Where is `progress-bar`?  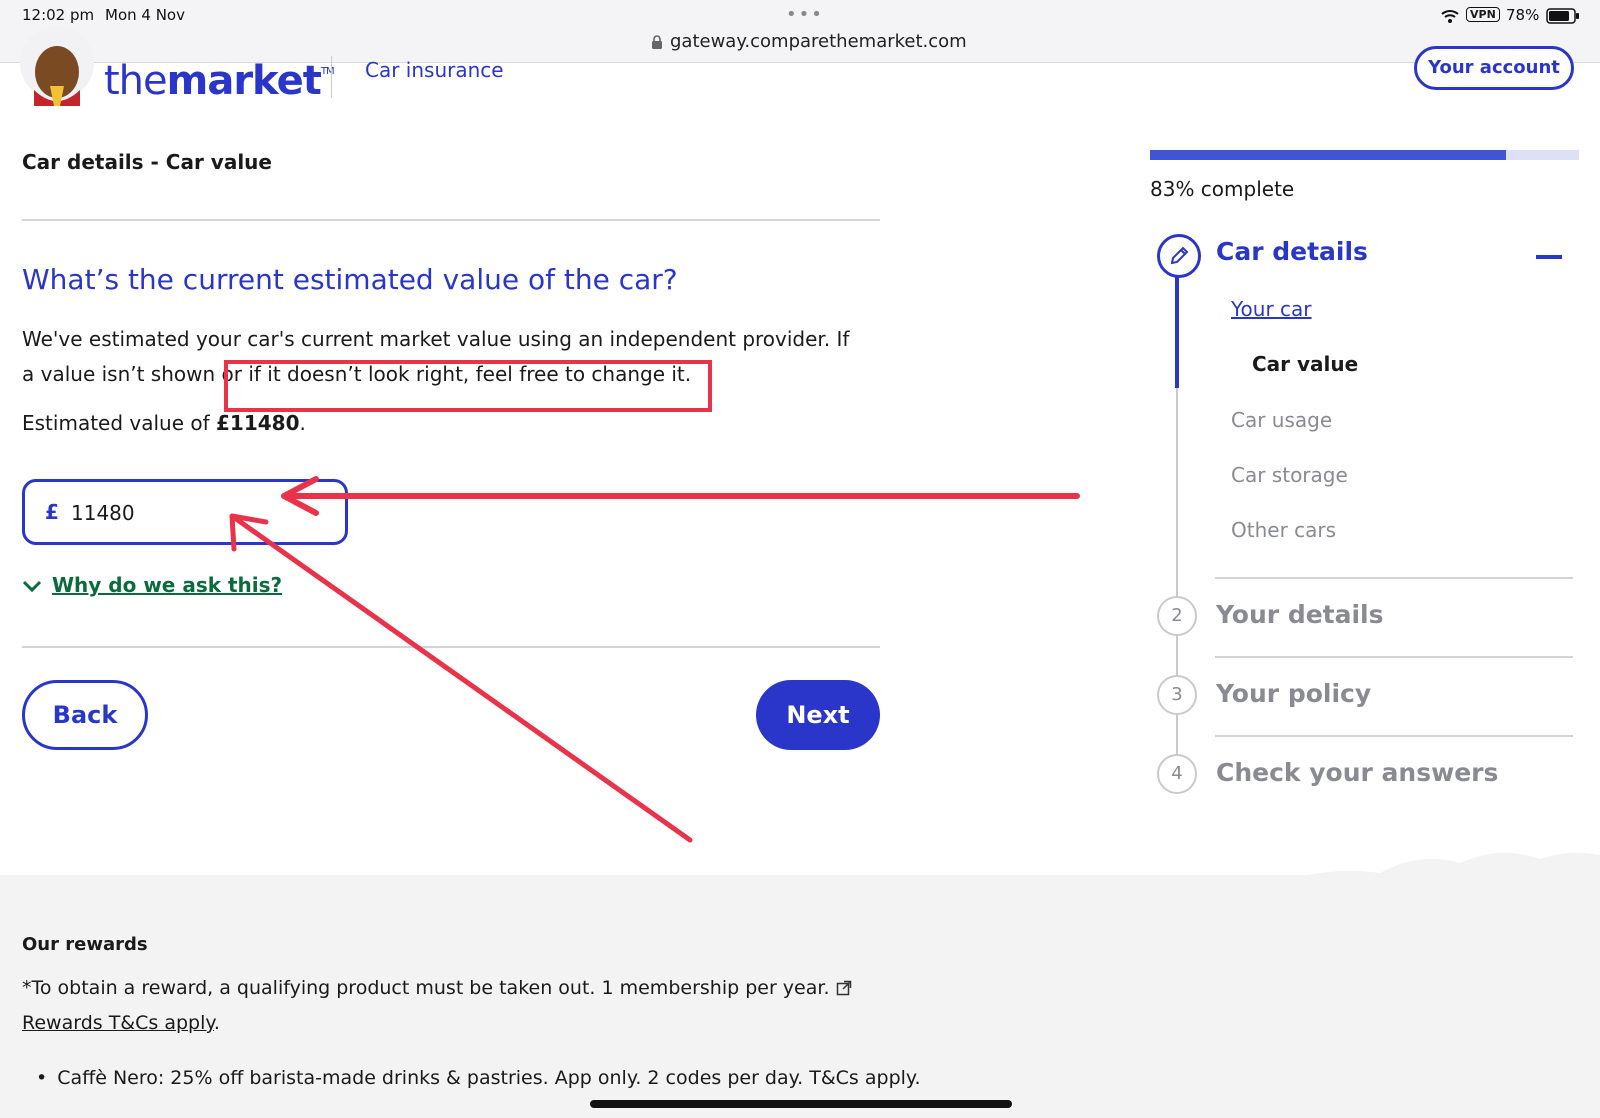
progress-bar is located at coordinates (1364, 155).